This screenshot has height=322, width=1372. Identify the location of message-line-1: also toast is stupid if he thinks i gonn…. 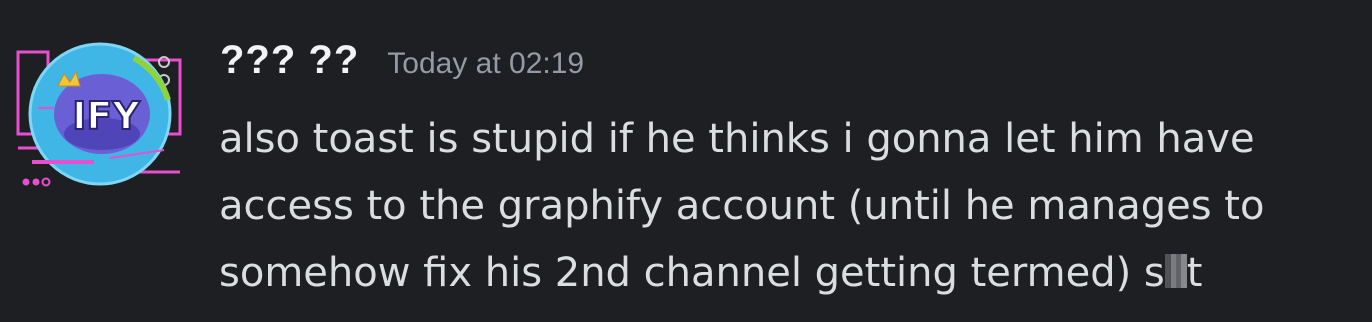
(737, 139).